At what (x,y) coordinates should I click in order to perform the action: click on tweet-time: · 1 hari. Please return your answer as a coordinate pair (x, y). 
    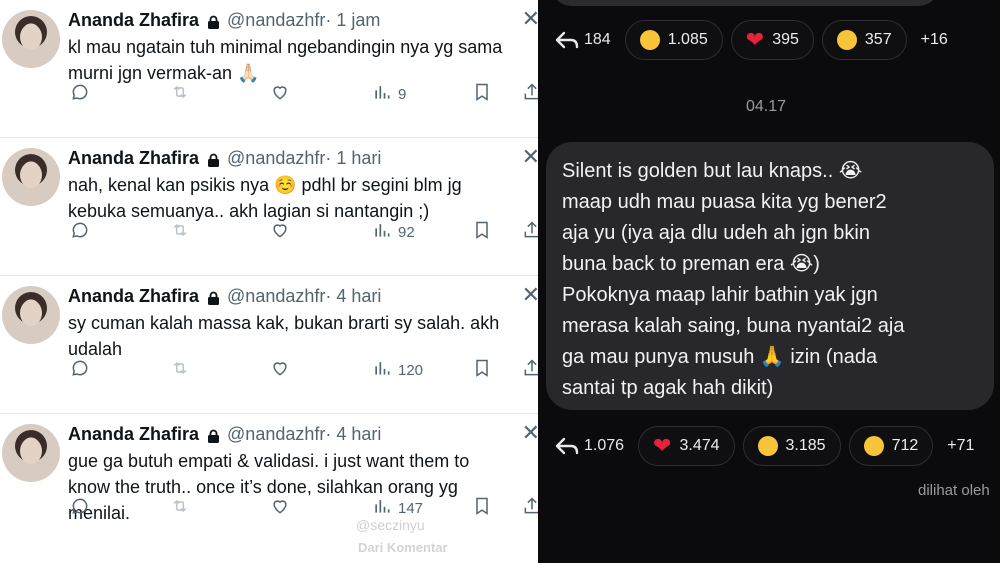
    Looking at the image, I should click on (353, 158).